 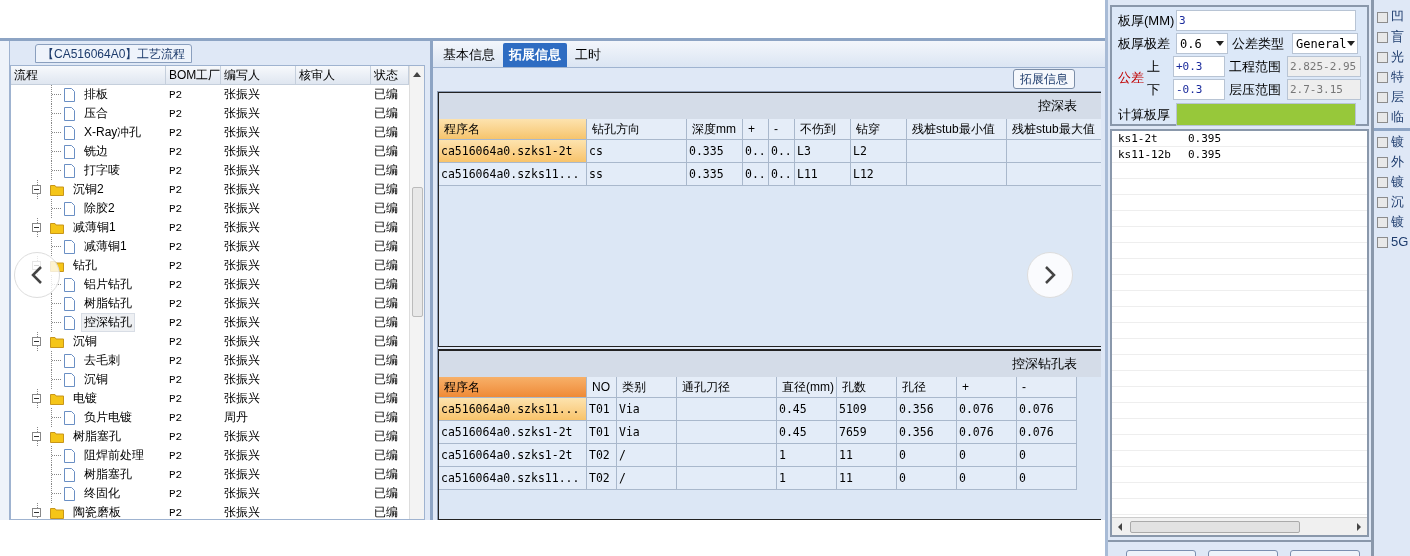 What do you see at coordinates (637, 129) in the screenshot?
I see `column-header: 钻孔方向` at bounding box center [637, 129].